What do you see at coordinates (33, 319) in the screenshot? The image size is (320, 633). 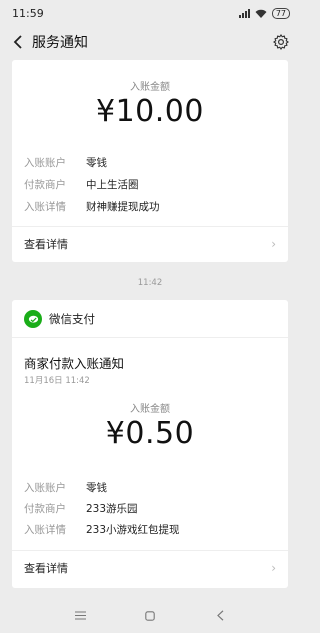 I see `wechat-pay-icon` at bounding box center [33, 319].